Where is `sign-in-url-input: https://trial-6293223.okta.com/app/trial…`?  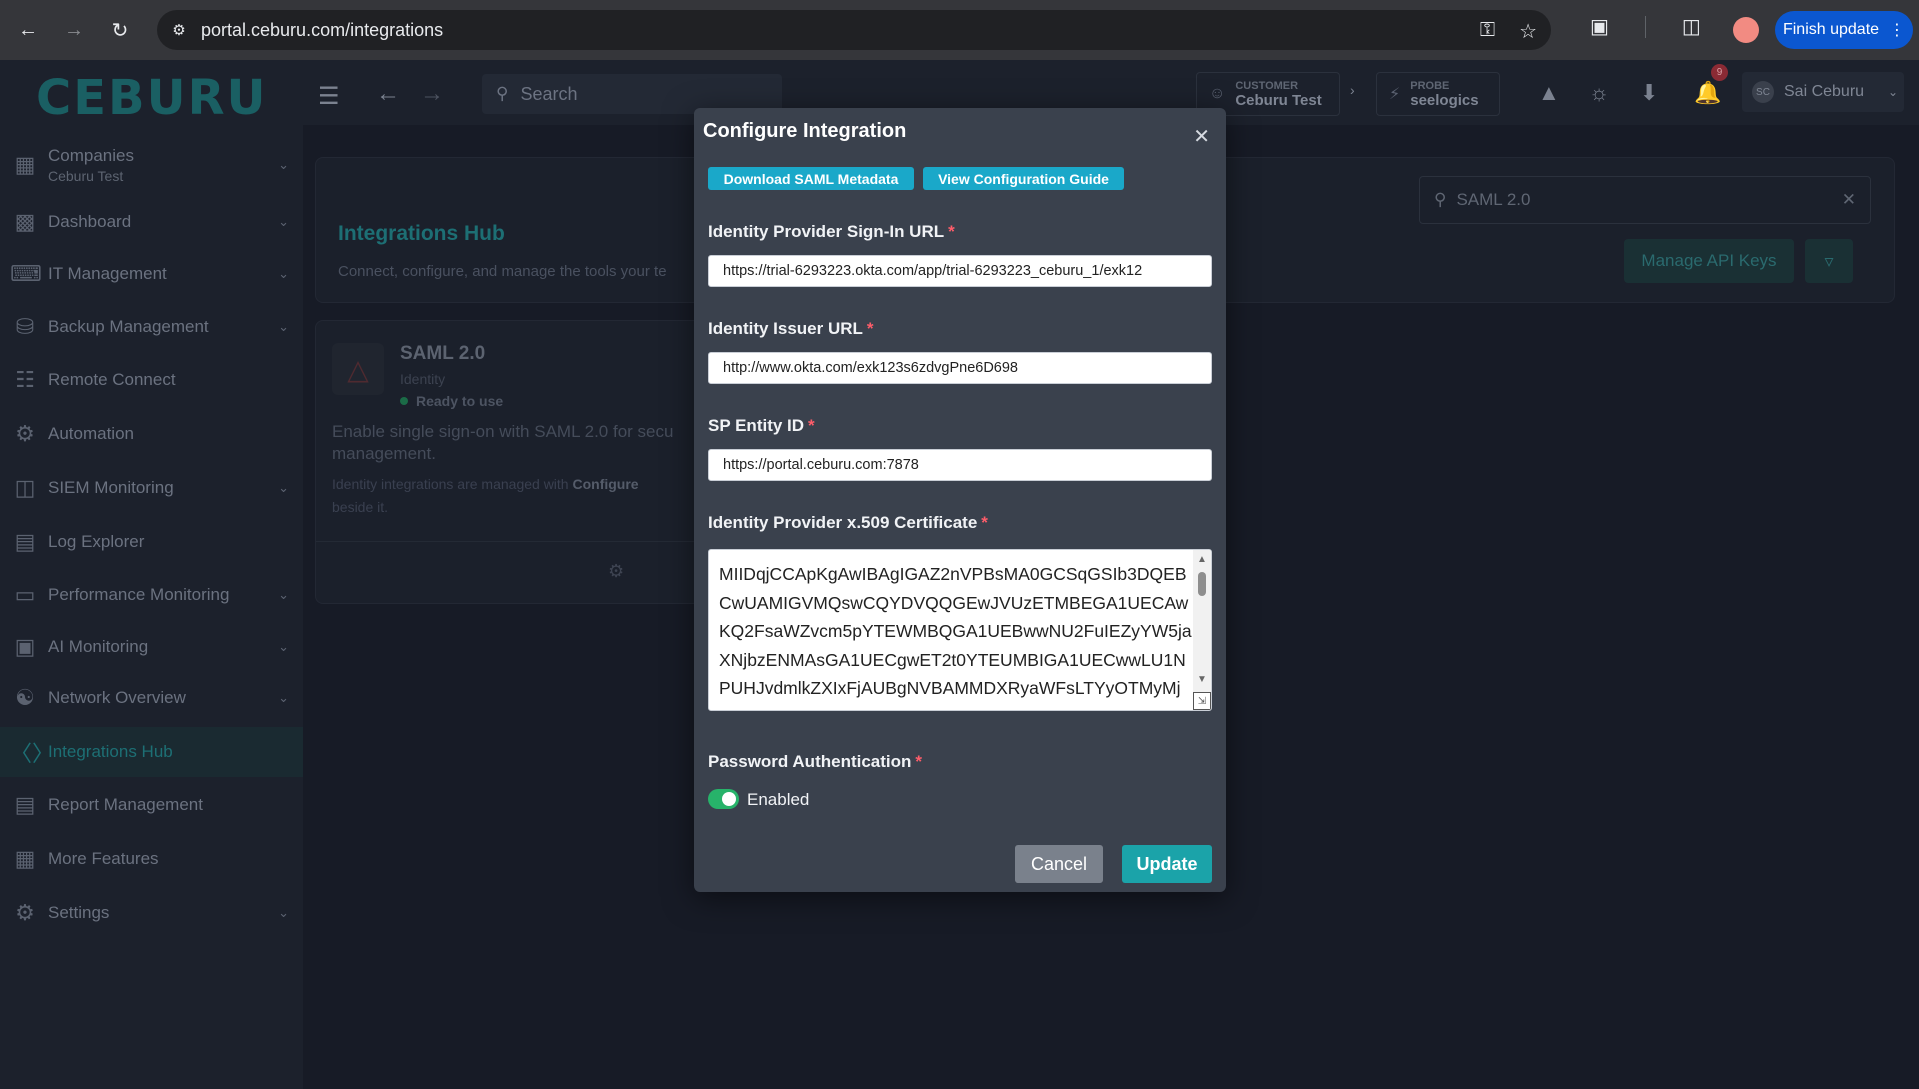
sign-in-url-input: https://trial-6293223.okta.com/app/trial… is located at coordinates (960, 271).